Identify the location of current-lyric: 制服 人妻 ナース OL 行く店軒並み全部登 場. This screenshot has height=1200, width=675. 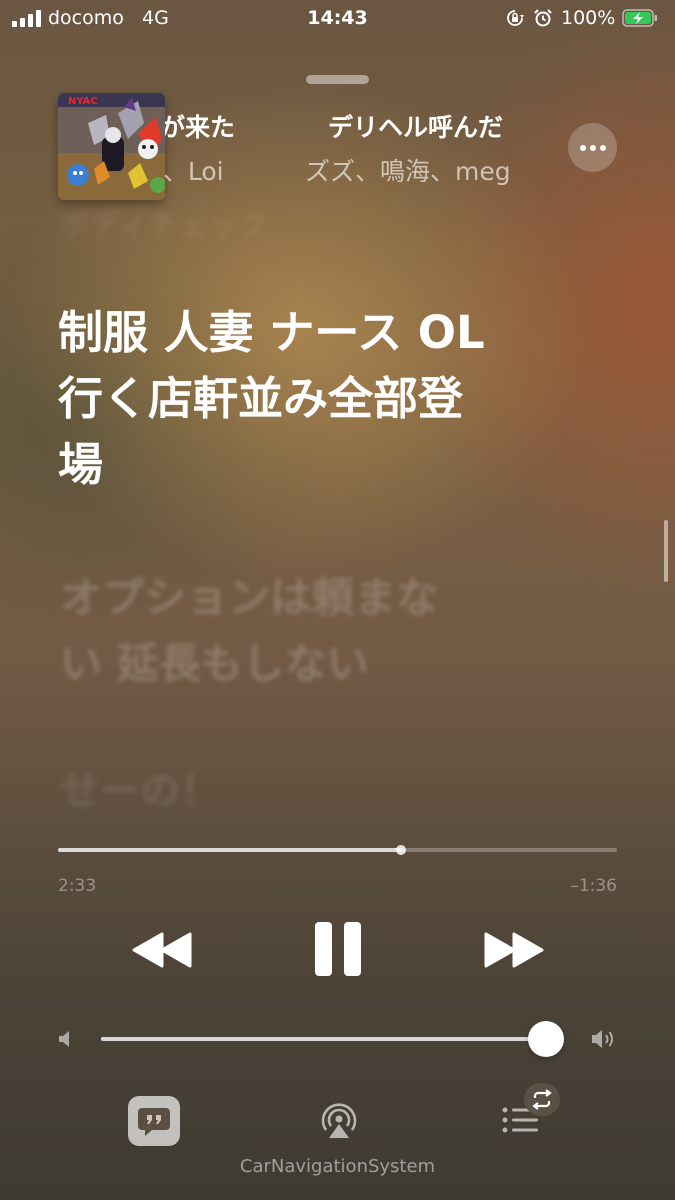
(328, 399).